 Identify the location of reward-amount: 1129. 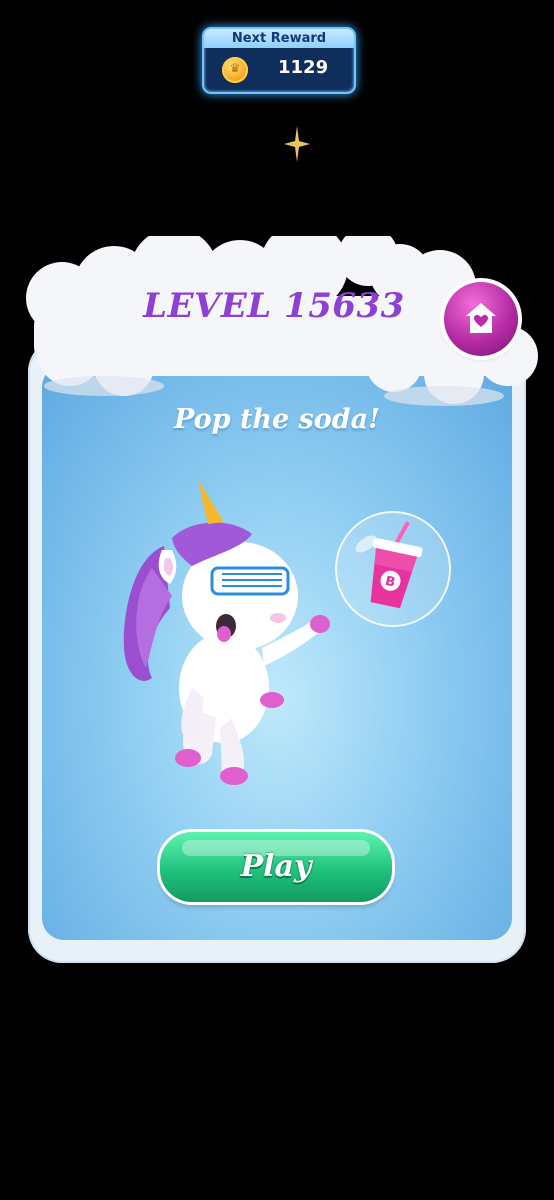
(303, 67).